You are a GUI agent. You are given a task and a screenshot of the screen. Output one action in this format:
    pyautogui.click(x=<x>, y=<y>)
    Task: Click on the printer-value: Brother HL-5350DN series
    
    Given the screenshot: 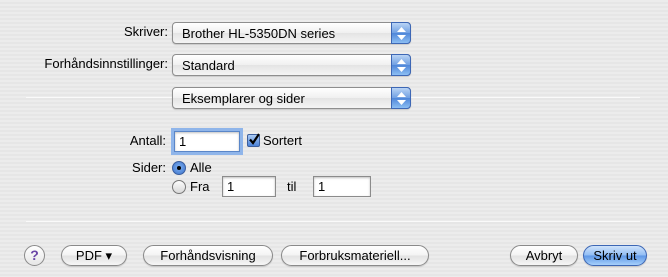 What is the action you would take?
    pyautogui.click(x=259, y=33)
    